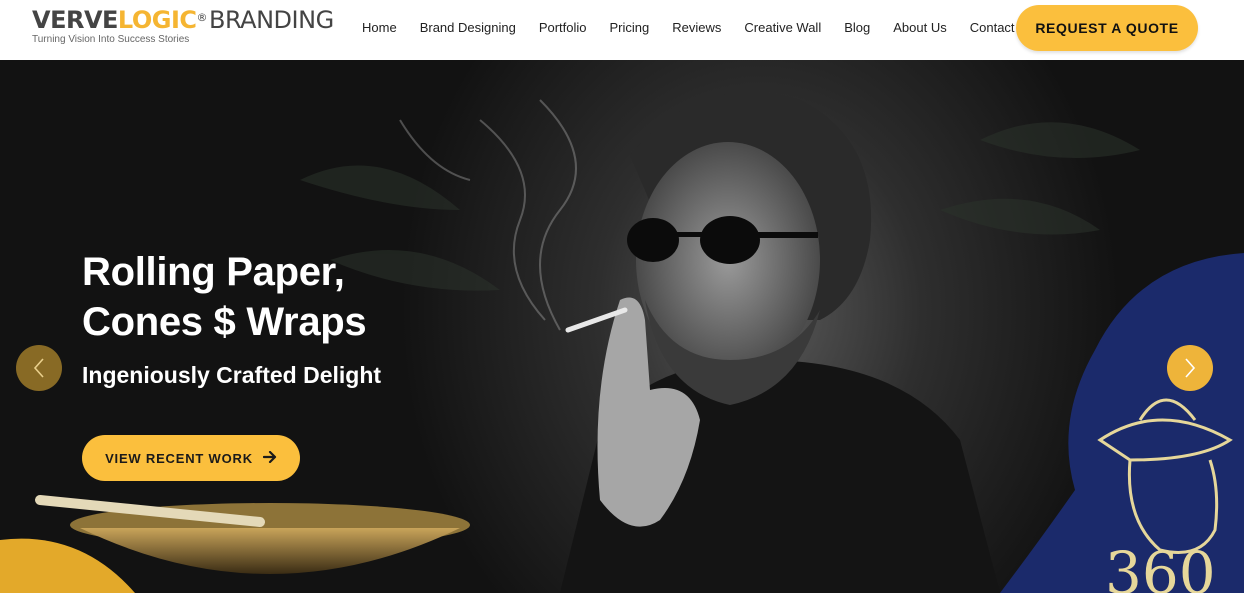 The height and width of the screenshot is (593, 1244). Describe the element at coordinates (563, 28) in the screenshot. I see `nav-item-portfolio: Portfolio` at that location.